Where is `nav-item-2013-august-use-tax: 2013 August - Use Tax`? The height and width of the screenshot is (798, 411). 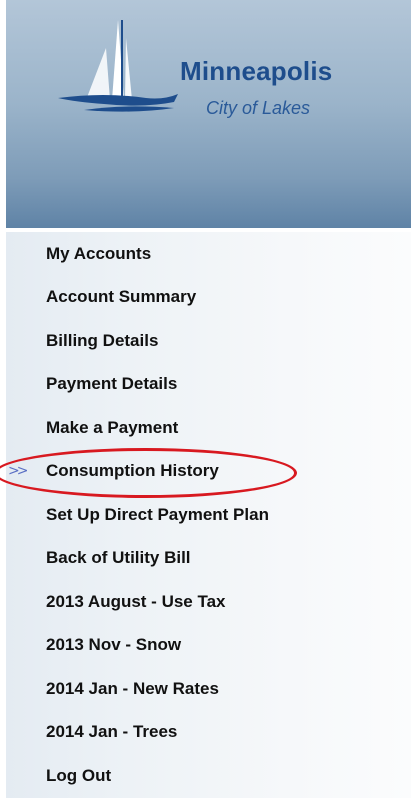 nav-item-2013-august-use-tax: 2013 August - Use Tax is located at coordinates (208, 602).